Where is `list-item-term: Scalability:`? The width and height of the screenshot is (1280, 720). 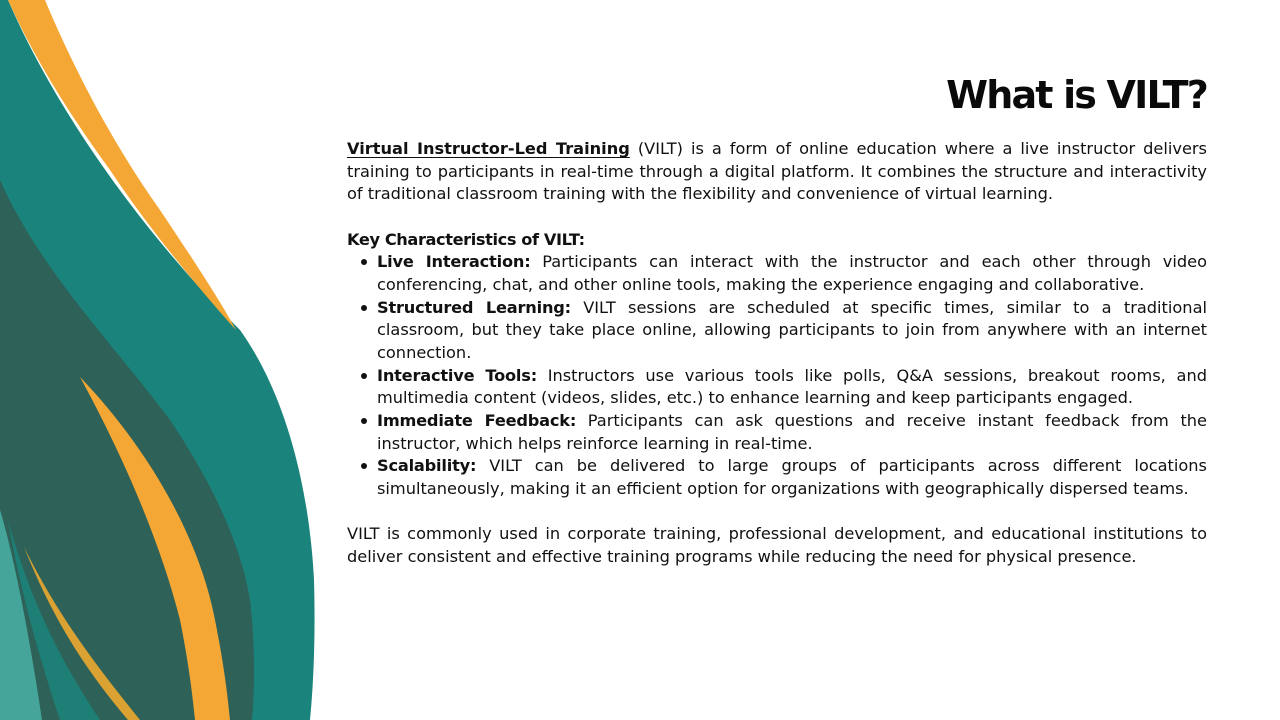
list-item-term: Scalability: is located at coordinates (427, 466).